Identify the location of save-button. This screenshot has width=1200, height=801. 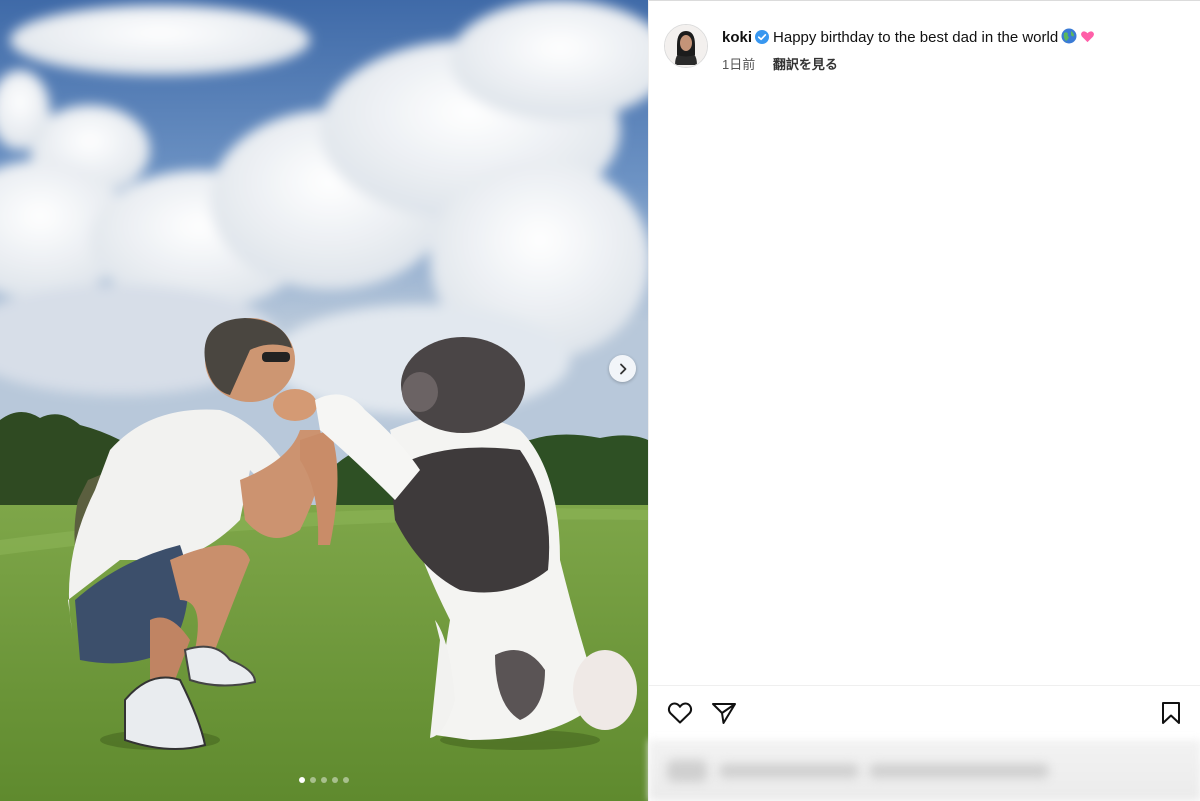
(1171, 715).